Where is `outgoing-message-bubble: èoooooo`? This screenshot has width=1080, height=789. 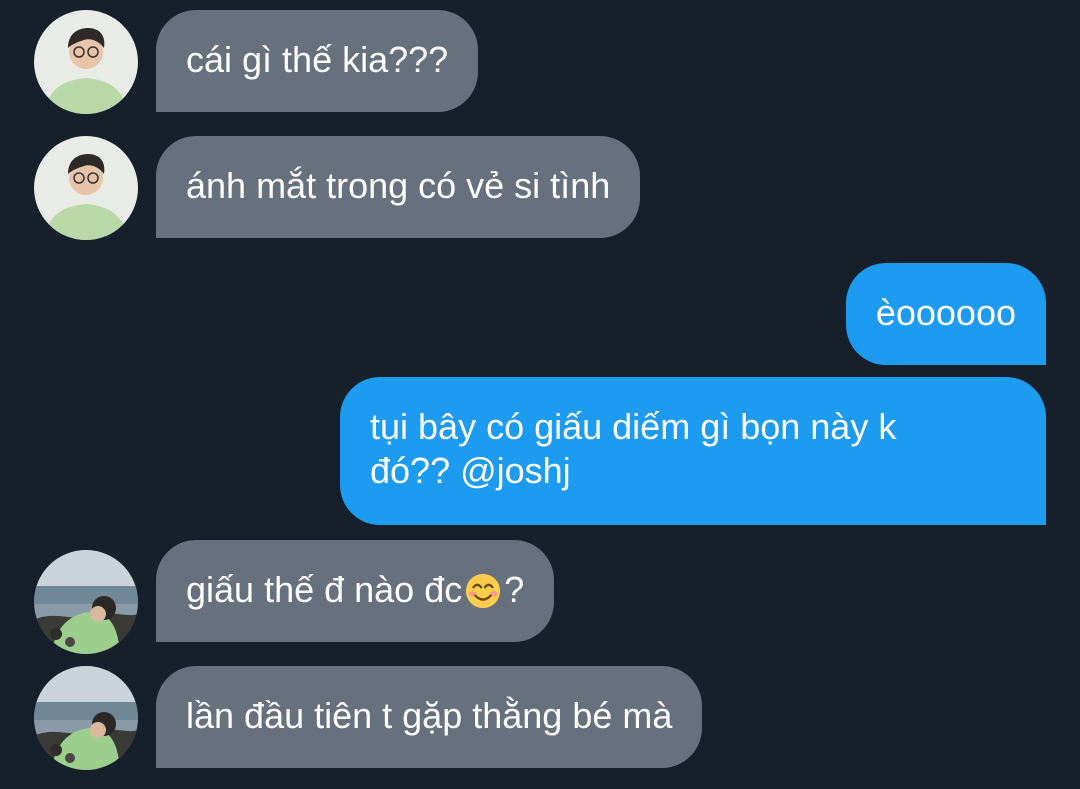
outgoing-message-bubble: èoooooo is located at coordinates (945, 314).